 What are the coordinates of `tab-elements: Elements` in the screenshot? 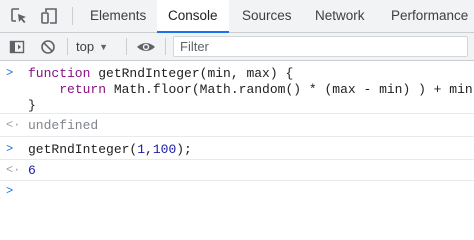 It's located at (118, 16).